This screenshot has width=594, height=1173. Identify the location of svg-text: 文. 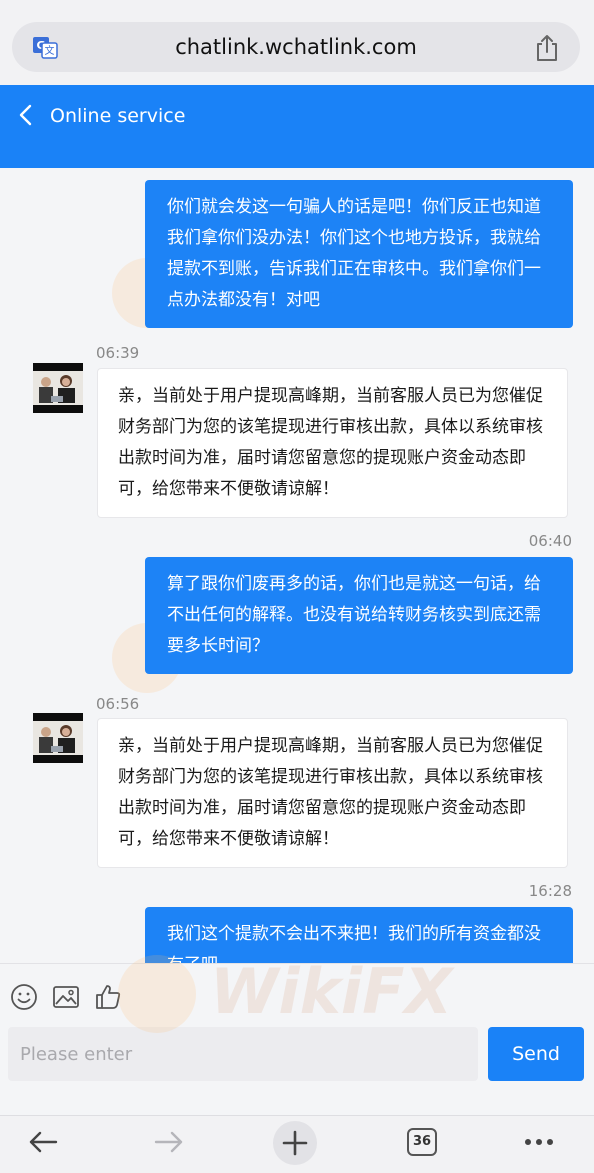
(50, 50).